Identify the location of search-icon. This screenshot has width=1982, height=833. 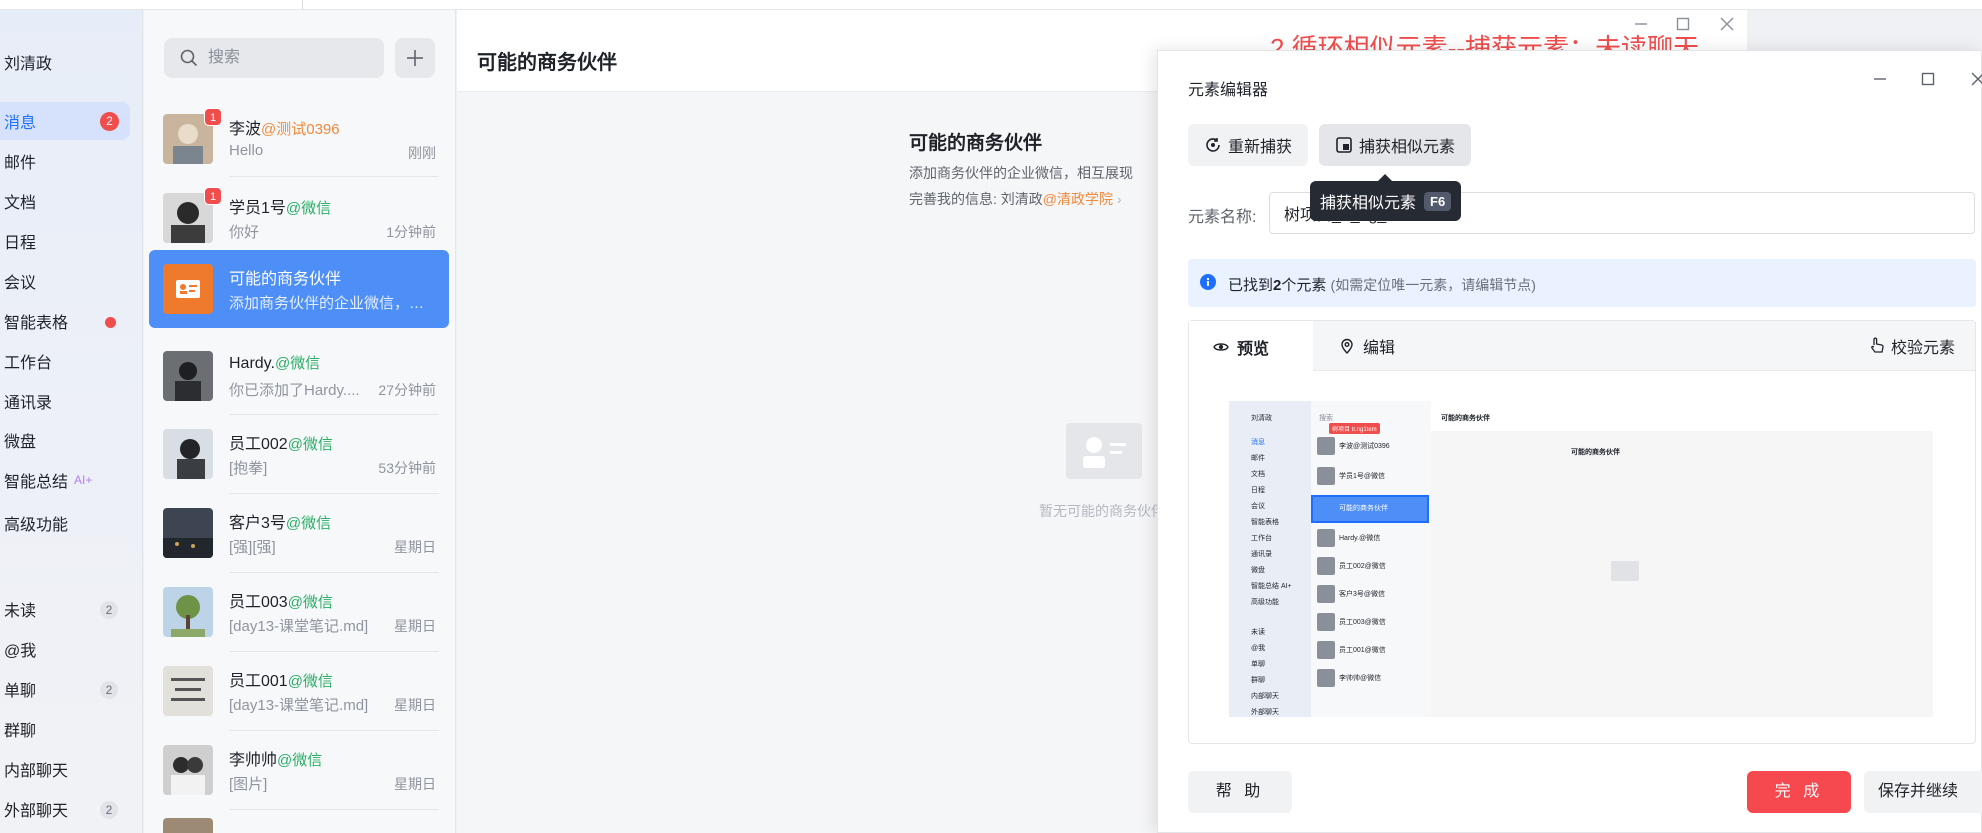
(189, 58).